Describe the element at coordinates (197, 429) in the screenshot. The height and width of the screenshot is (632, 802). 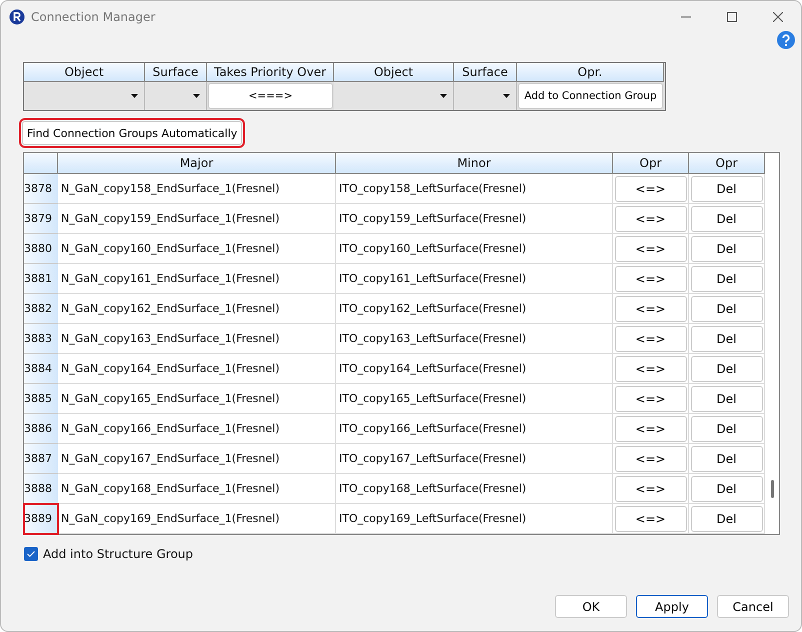
I see `table-cell: N_GaN_copy166_EndSurface_1(Fresnel)` at that location.